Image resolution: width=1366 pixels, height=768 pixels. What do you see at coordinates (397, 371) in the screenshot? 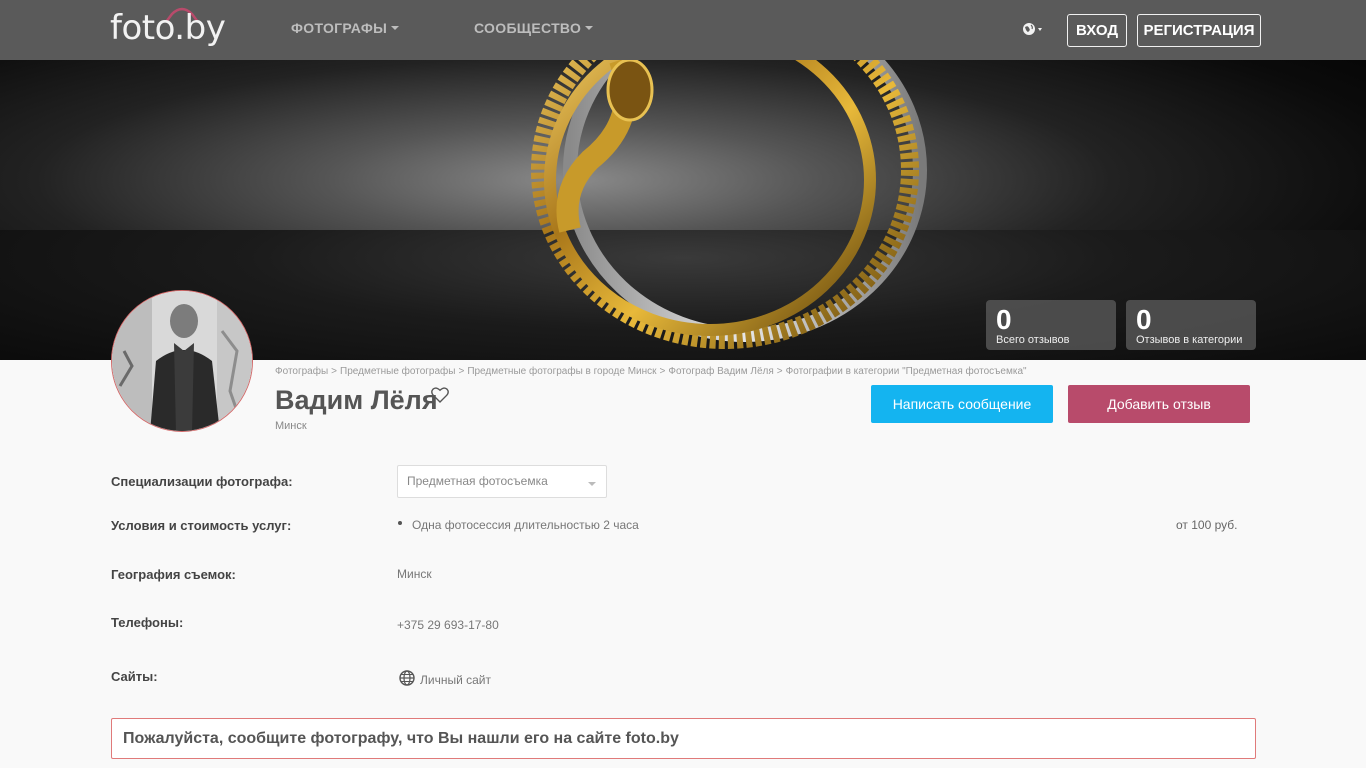
I see `breadcrumb-object-photographers: Предметные фотографы` at bounding box center [397, 371].